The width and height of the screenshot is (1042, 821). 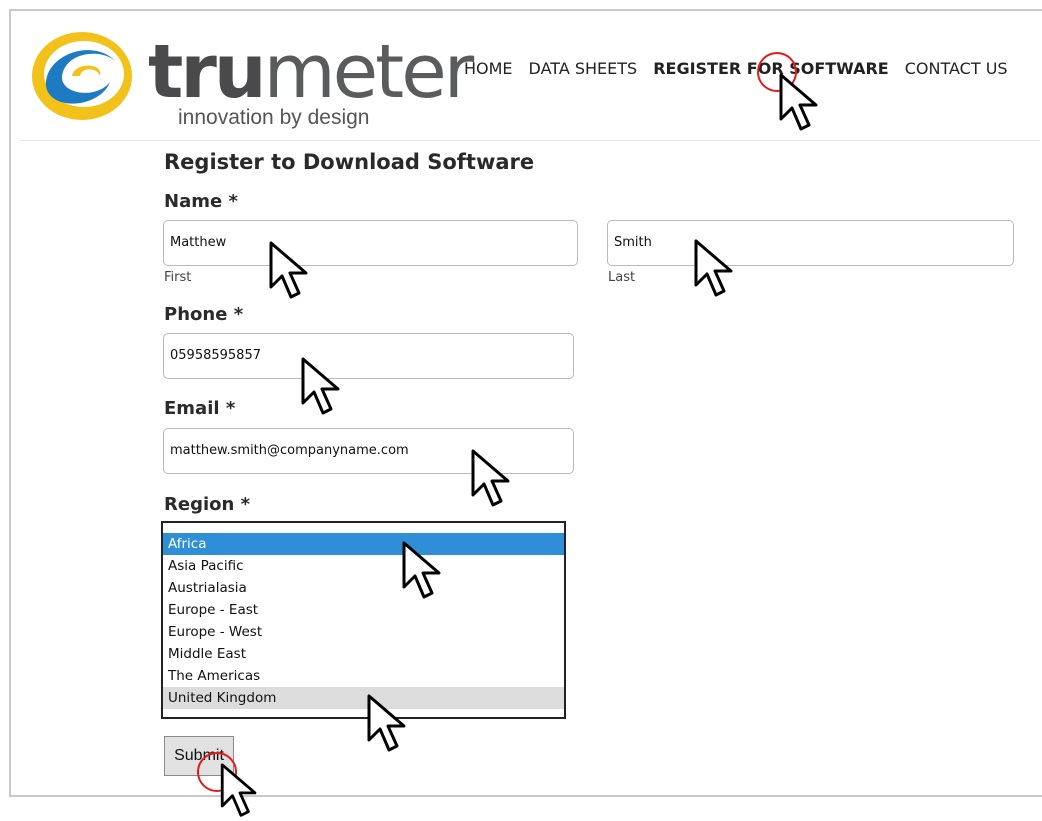 What do you see at coordinates (363, 566) in the screenshot?
I see `region-option-asia-pacific: Asia Pacific` at bounding box center [363, 566].